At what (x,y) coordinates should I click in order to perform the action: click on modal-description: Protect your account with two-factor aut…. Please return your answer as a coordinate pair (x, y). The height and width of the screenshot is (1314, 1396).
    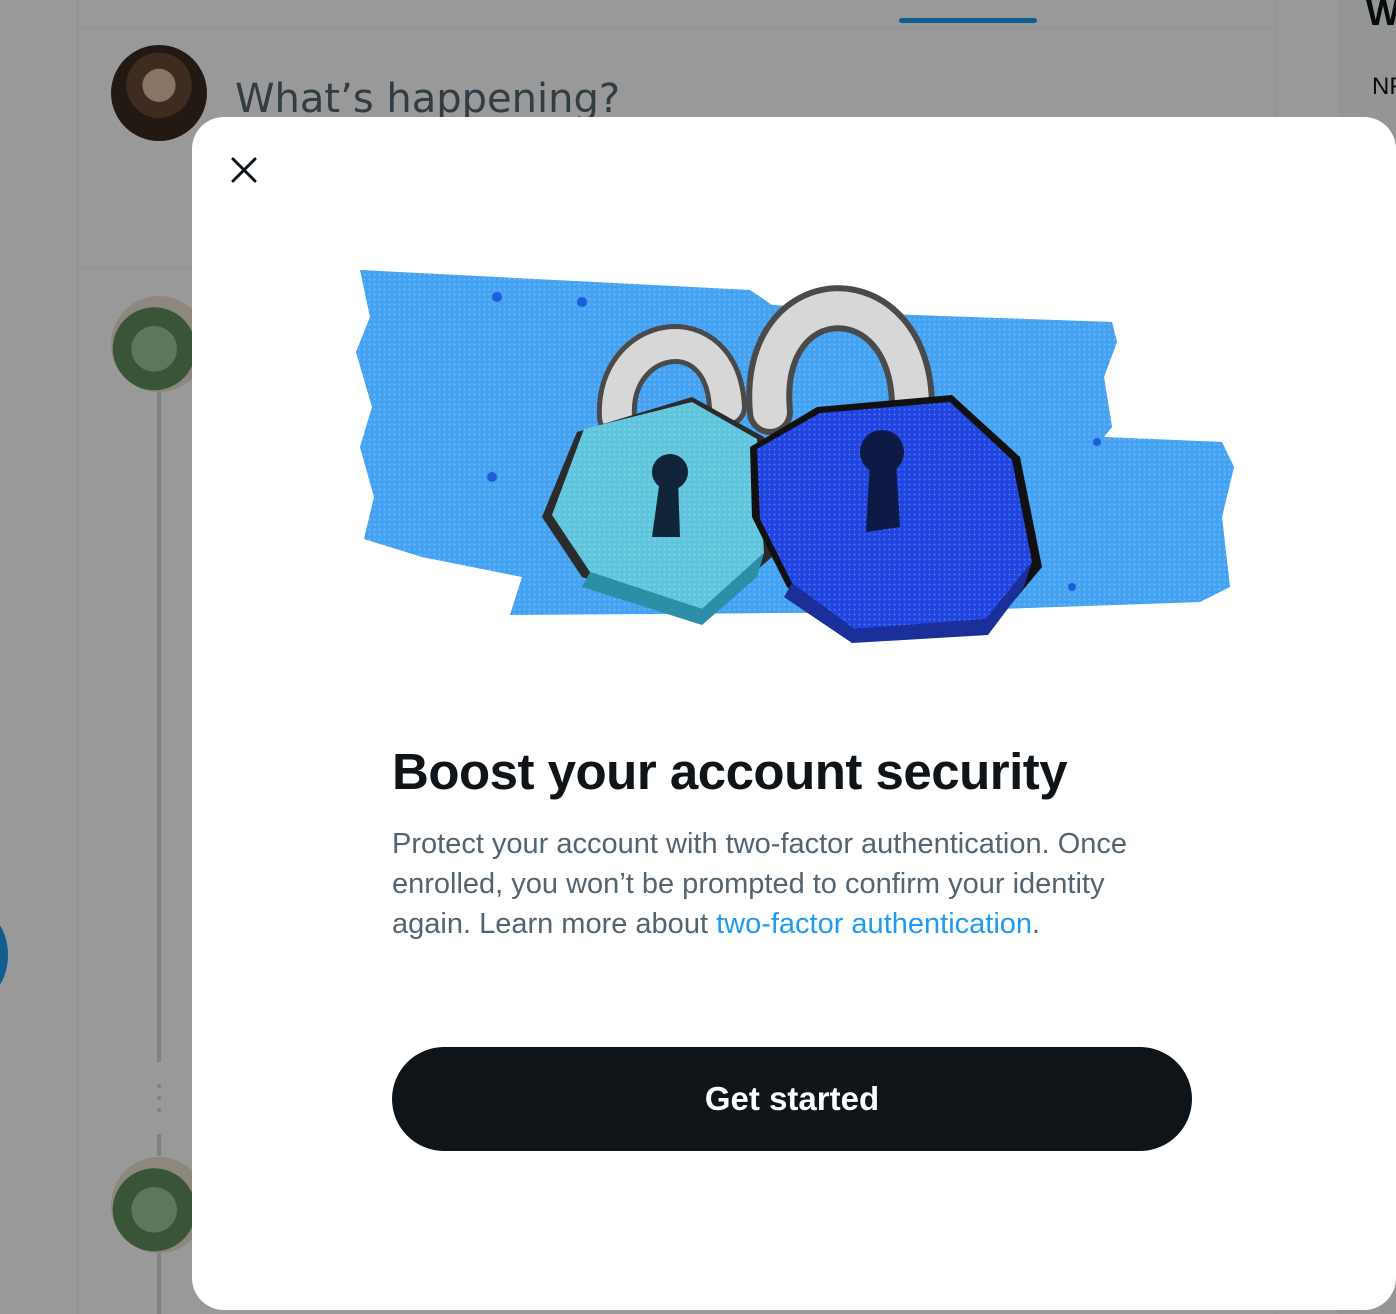
    Looking at the image, I should click on (777, 884).